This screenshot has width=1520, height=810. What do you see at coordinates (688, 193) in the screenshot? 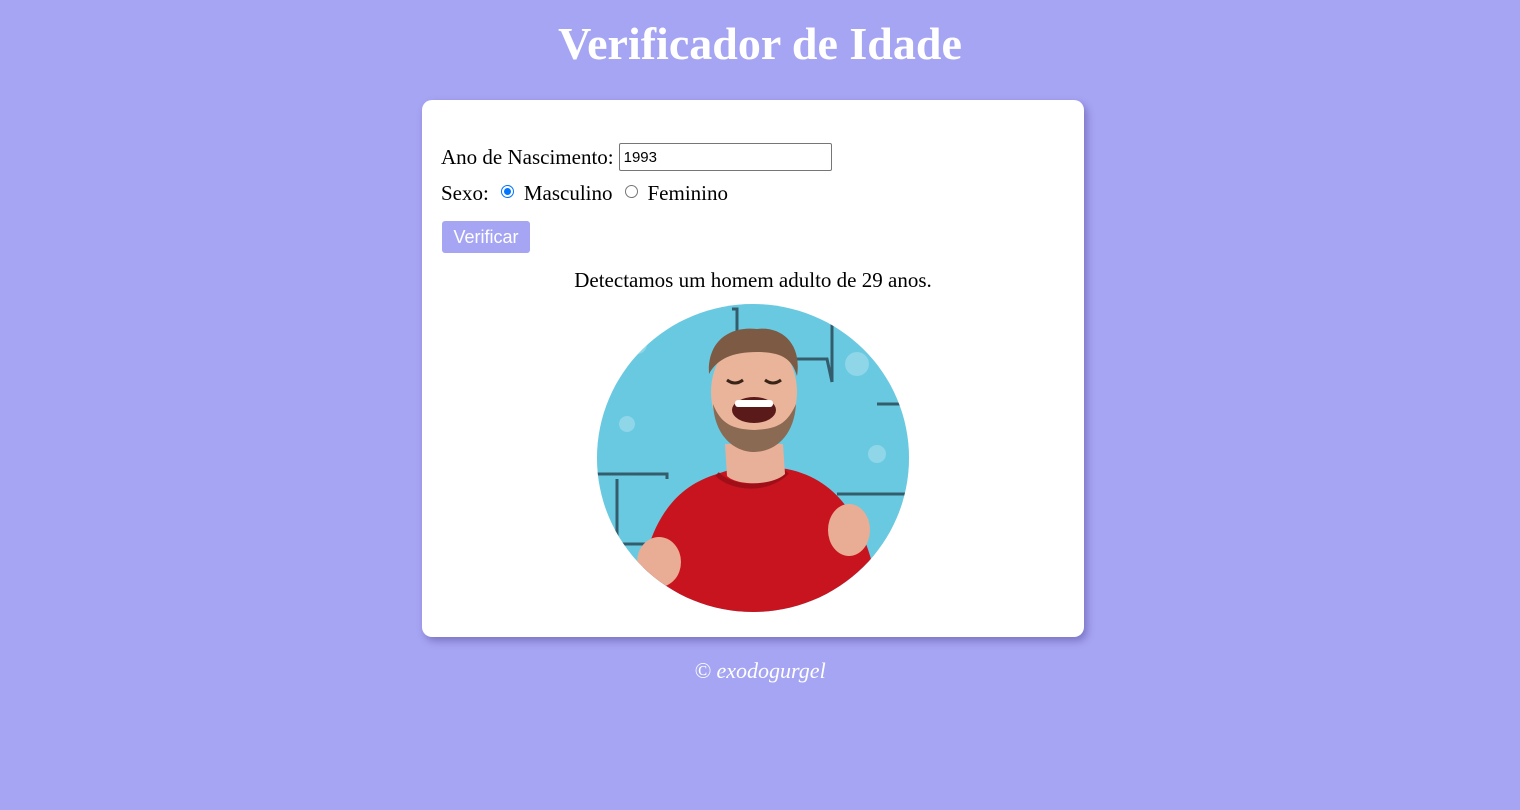
I see `radio-feminino-label: Feminino` at bounding box center [688, 193].